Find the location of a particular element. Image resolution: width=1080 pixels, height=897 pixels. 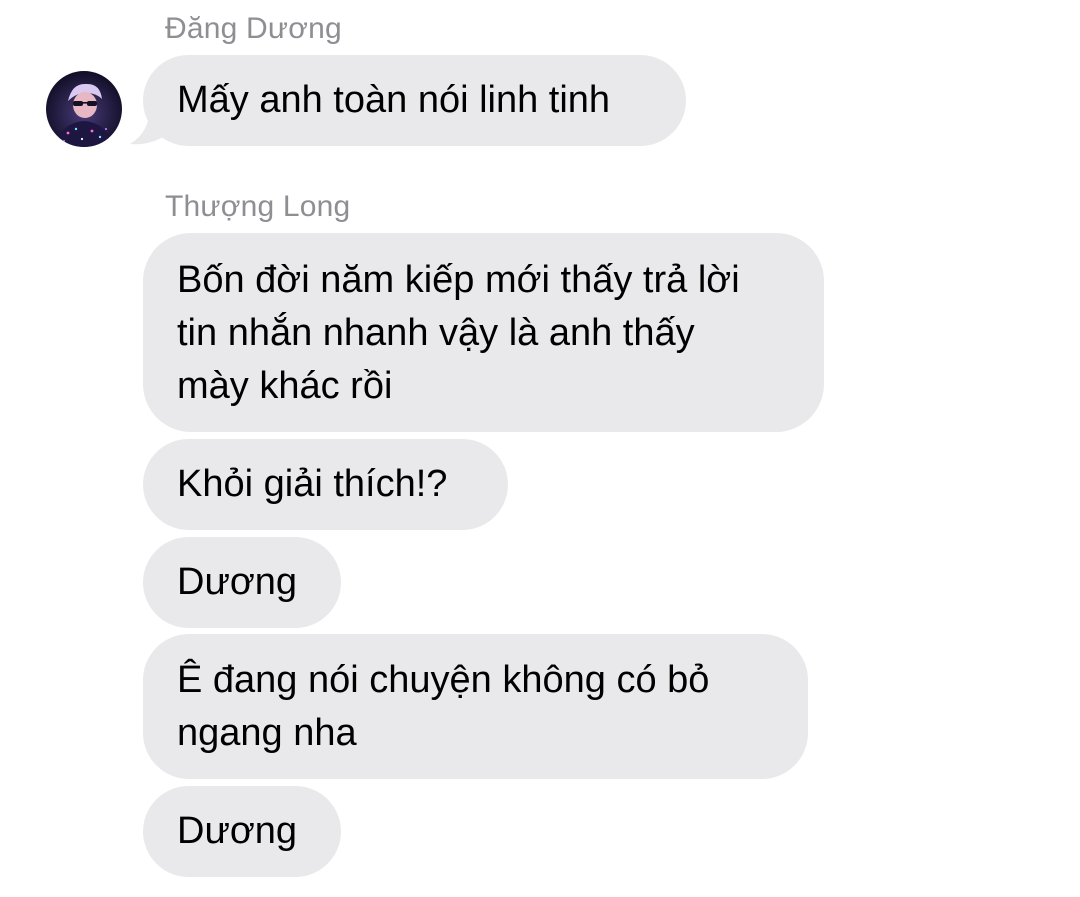

message-text: tin nhắn nhanh vậy là anh thấy is located at coordinates (436, 333).